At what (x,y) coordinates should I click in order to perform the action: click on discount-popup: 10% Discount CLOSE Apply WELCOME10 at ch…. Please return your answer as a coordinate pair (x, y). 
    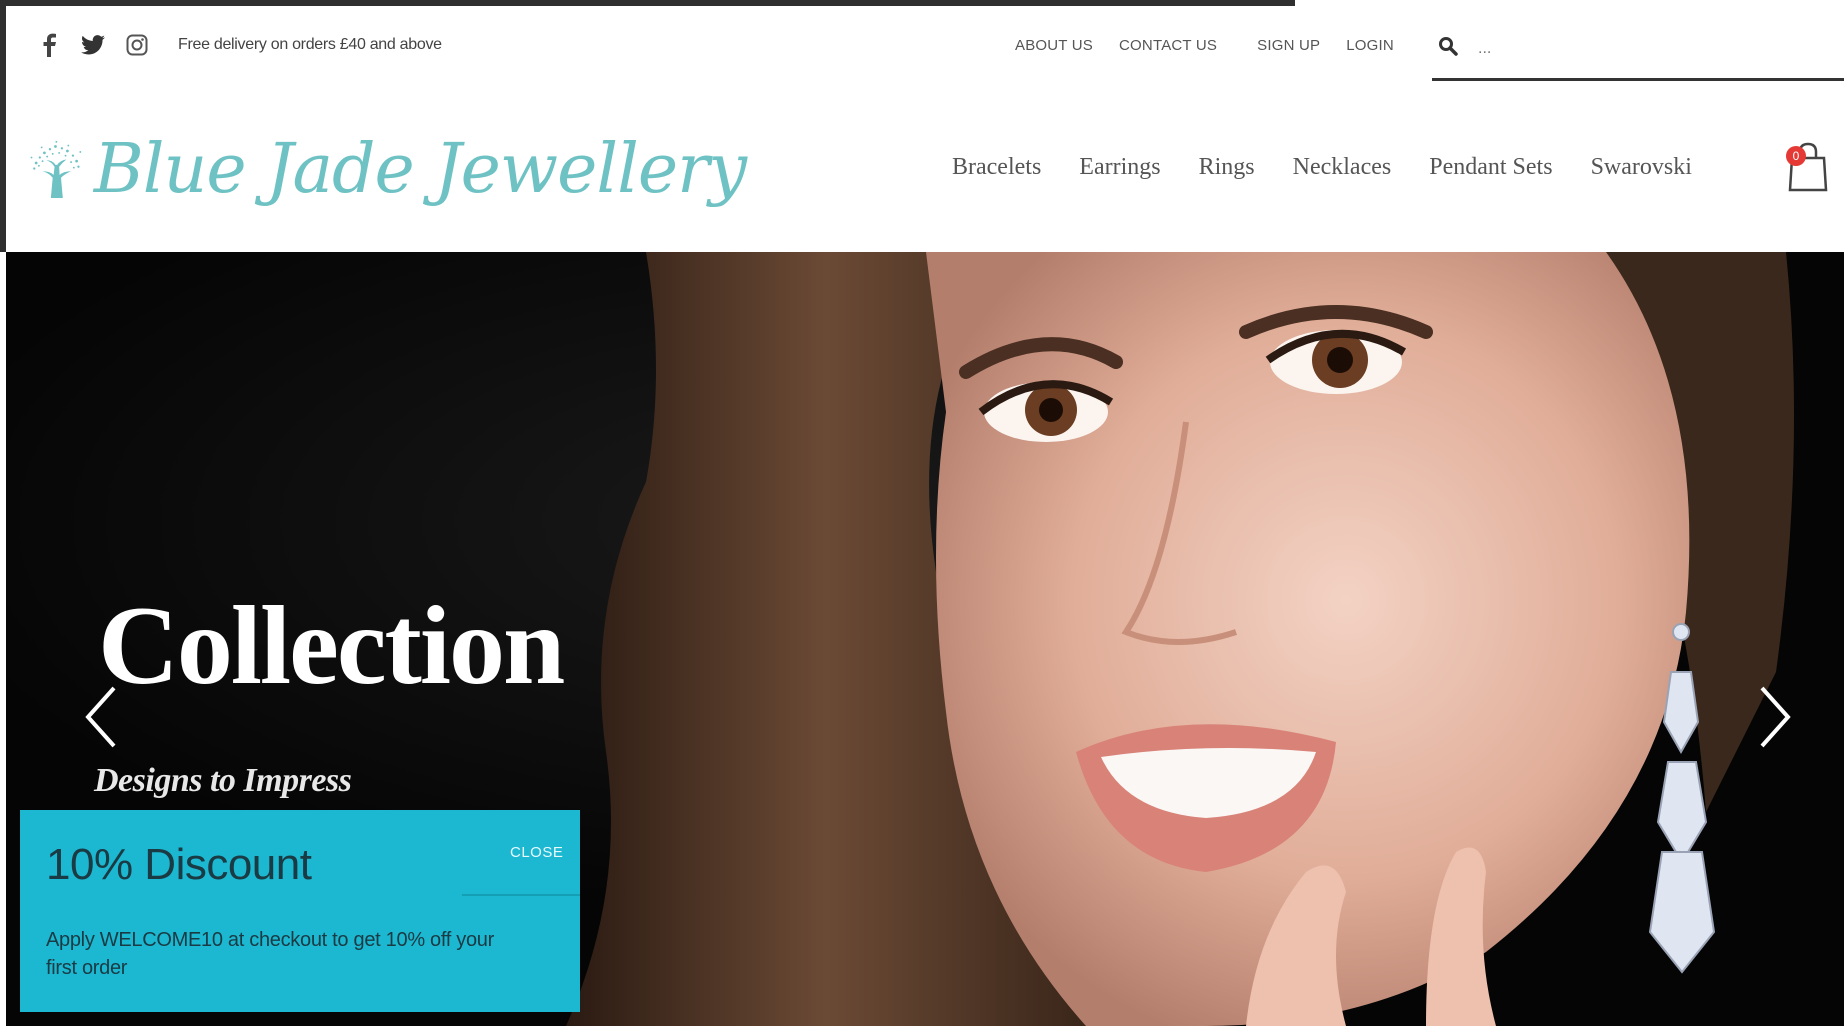
    Looking at the image, I should click on (300, 911).